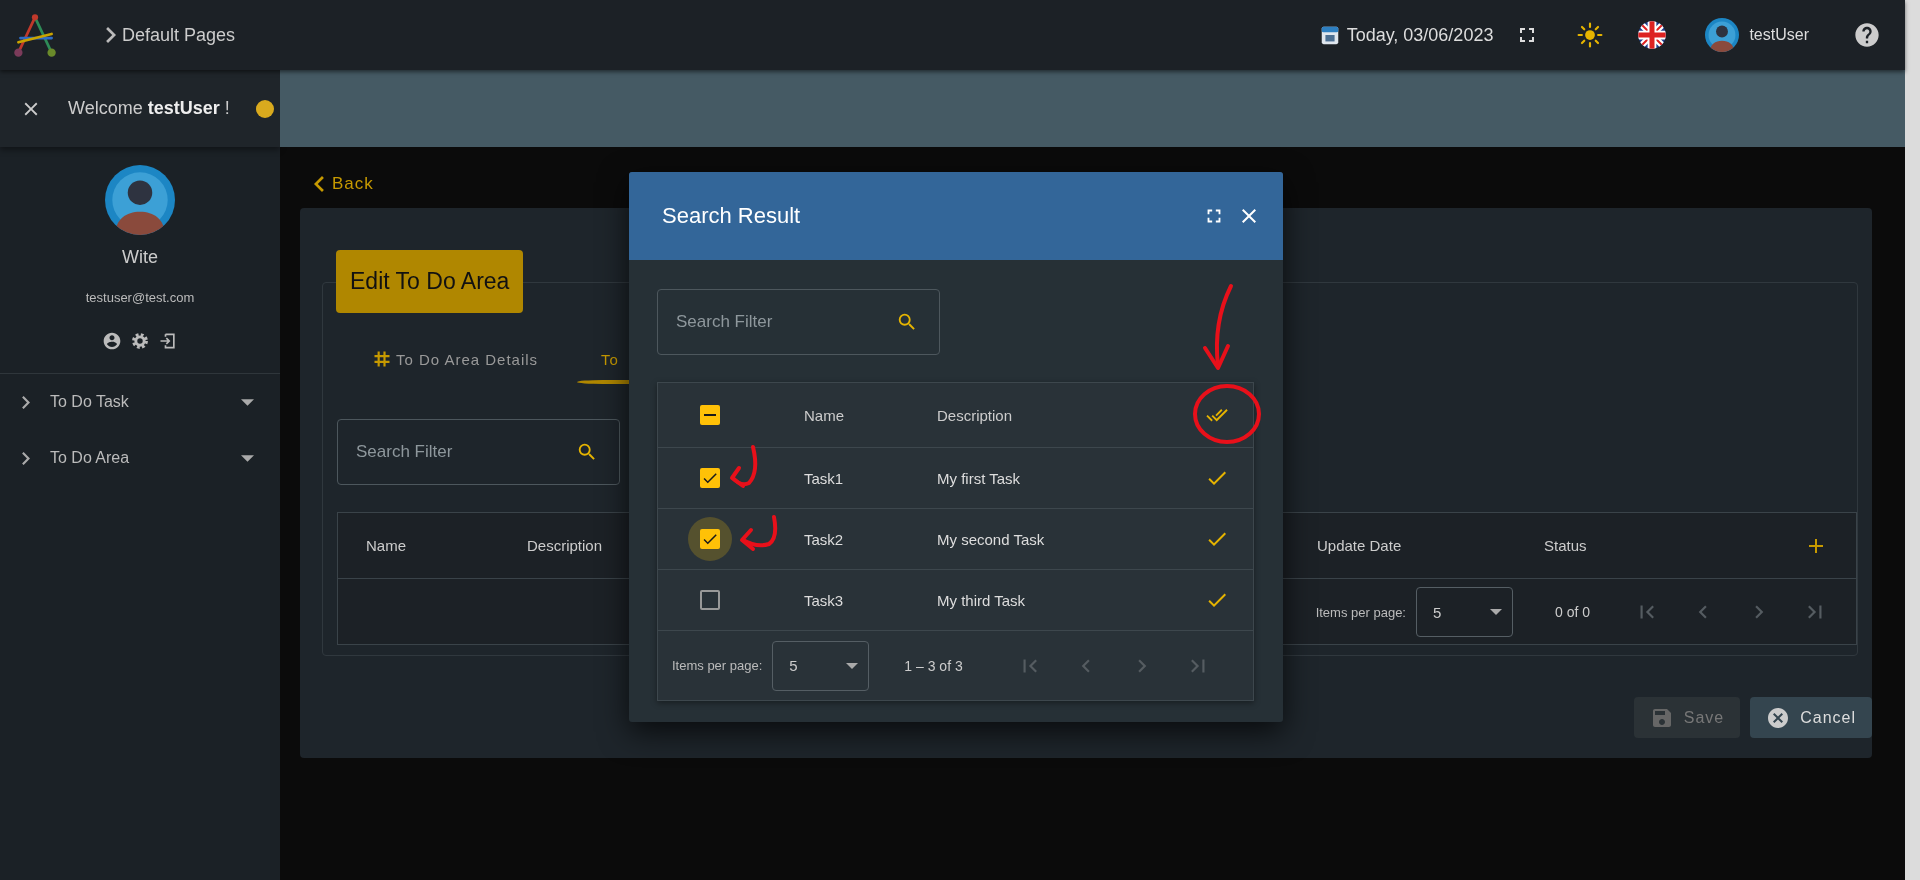 This screenshot has height=880, width=1920. What do you see at coordinates (140, 458) in the screenshot?
I see `sidebar-item: To Do Area` at bounding box center [140, 458].